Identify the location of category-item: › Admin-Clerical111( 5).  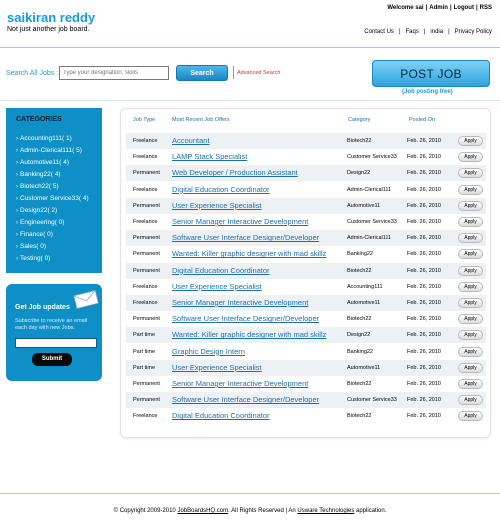
(49, 150).